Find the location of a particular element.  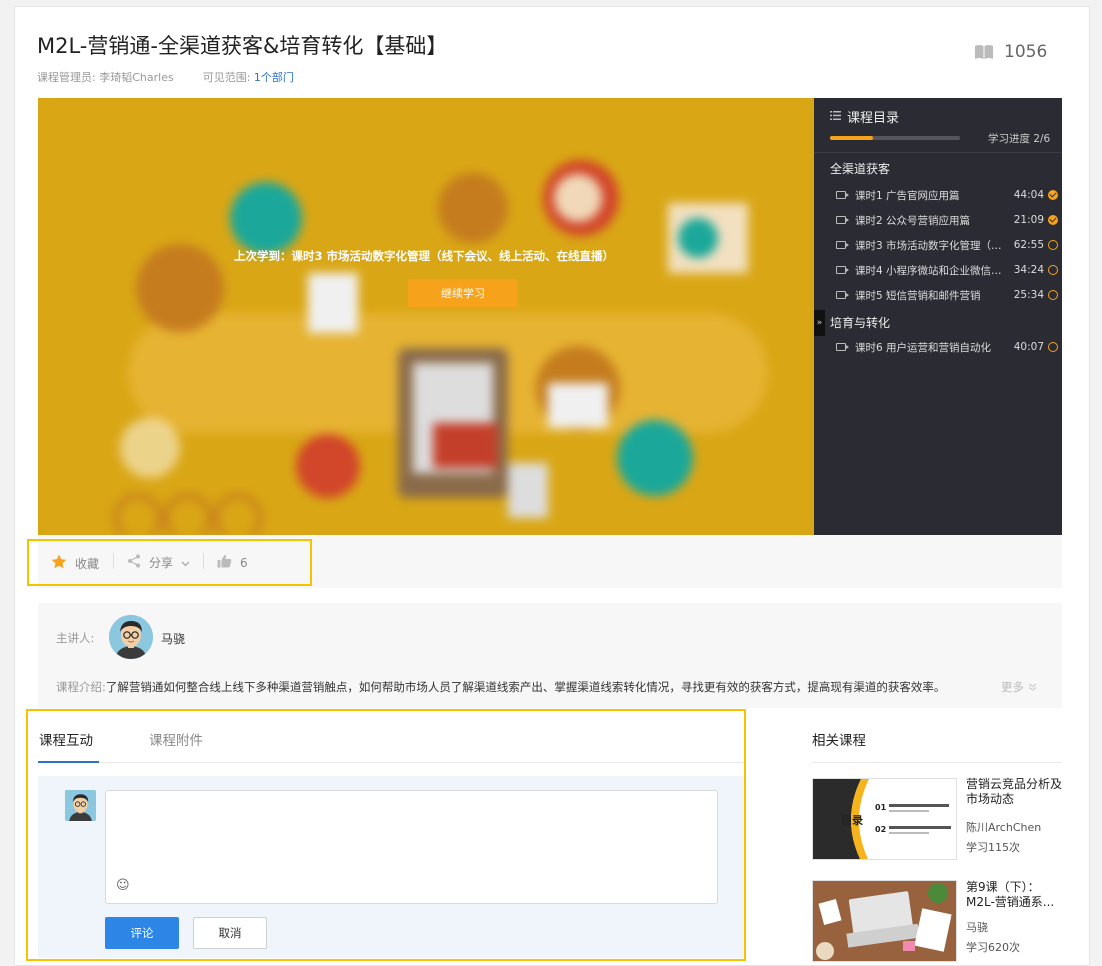

scope-label: 可见范围: is located at coordinates (226, 77).